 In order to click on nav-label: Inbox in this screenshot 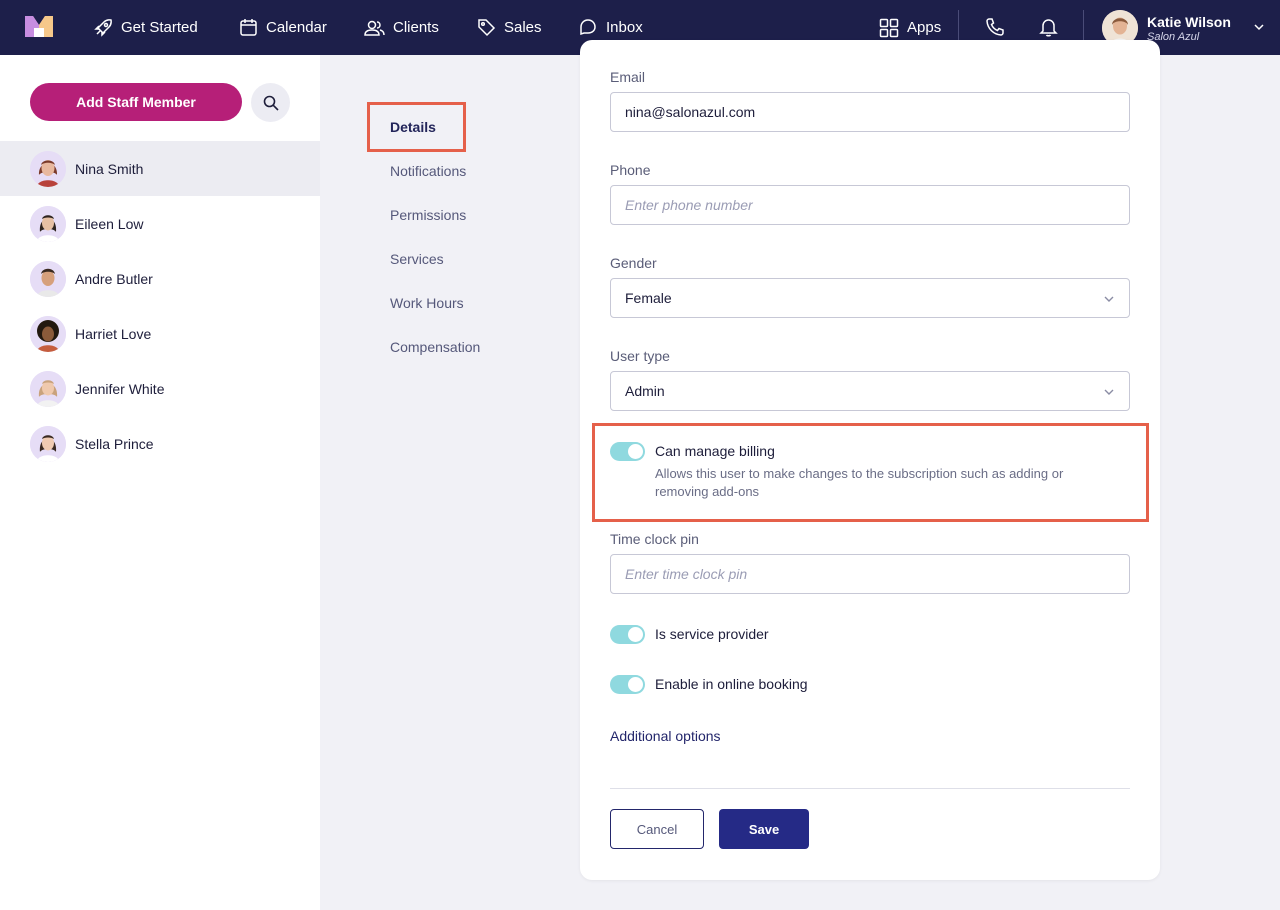, I will do `click(624, 27)`.